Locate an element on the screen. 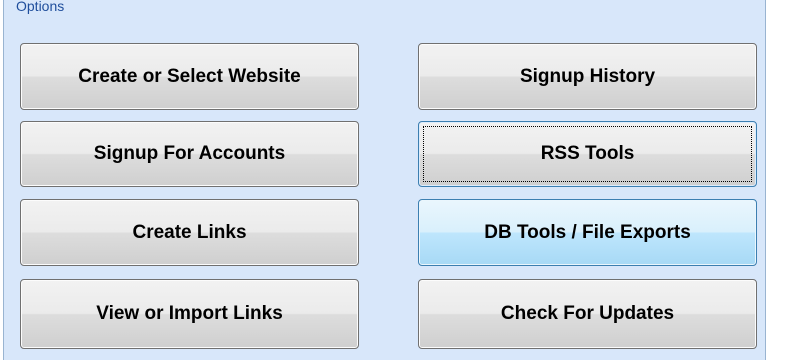  signup-history-button: Signup History is located at coordinates (587, 76).